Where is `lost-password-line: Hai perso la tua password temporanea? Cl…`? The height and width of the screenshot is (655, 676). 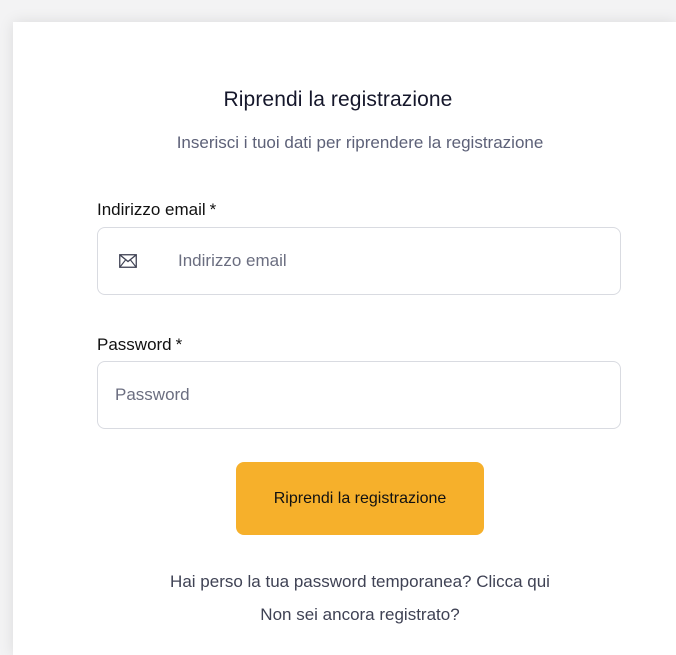 lost-password-line: Hai perso la tua password temporanea? Cl… is located at coordinates (338, 582).